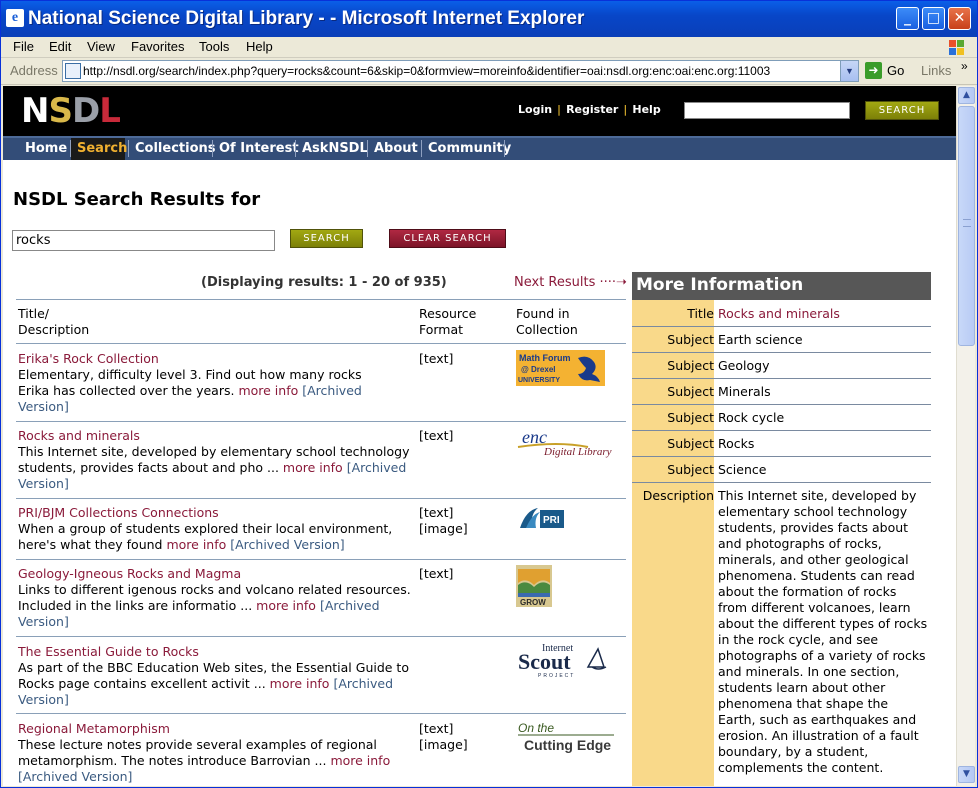 The width and height of the screenshot is (978, 788). I want to click on svg-text: Scout, so click(544, 661).